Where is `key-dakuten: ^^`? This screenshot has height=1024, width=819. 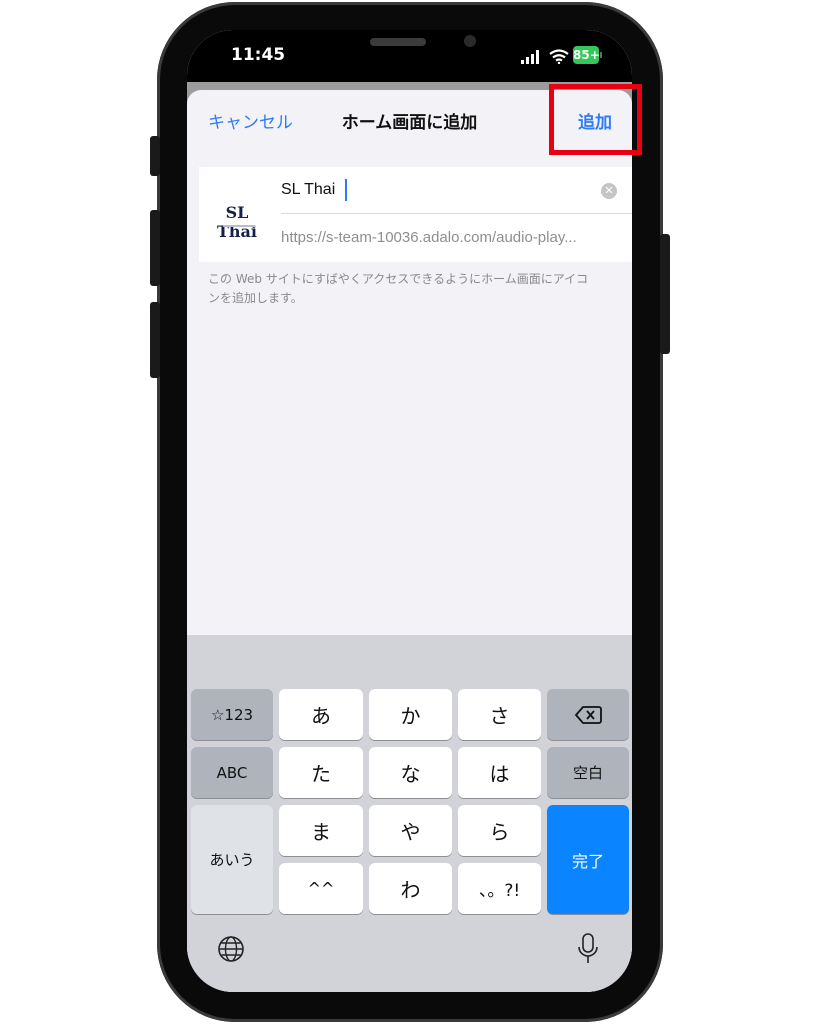 key-dakuten: ^^ is located at coordinates (321, 888).